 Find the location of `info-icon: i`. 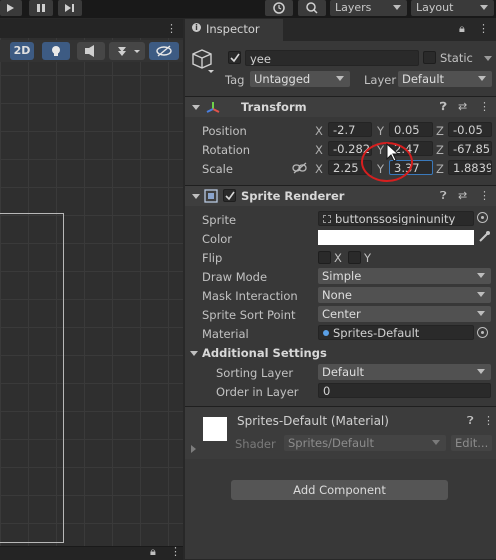

info-icon: i is located at coordinates (196, 27).